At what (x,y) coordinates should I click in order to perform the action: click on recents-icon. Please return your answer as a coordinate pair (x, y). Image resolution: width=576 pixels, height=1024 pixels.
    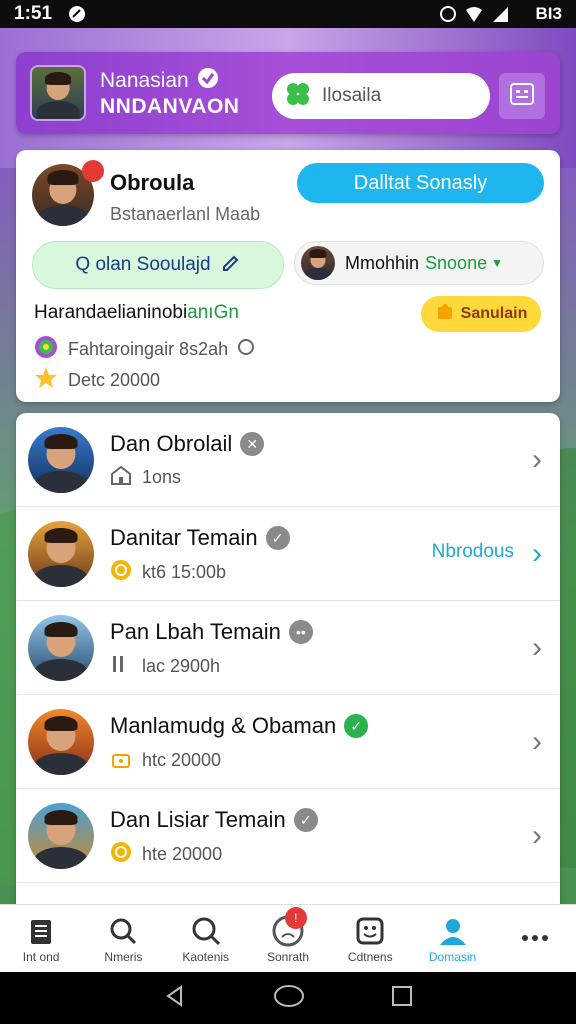
    Looking at the image, I should click on (402, 998).